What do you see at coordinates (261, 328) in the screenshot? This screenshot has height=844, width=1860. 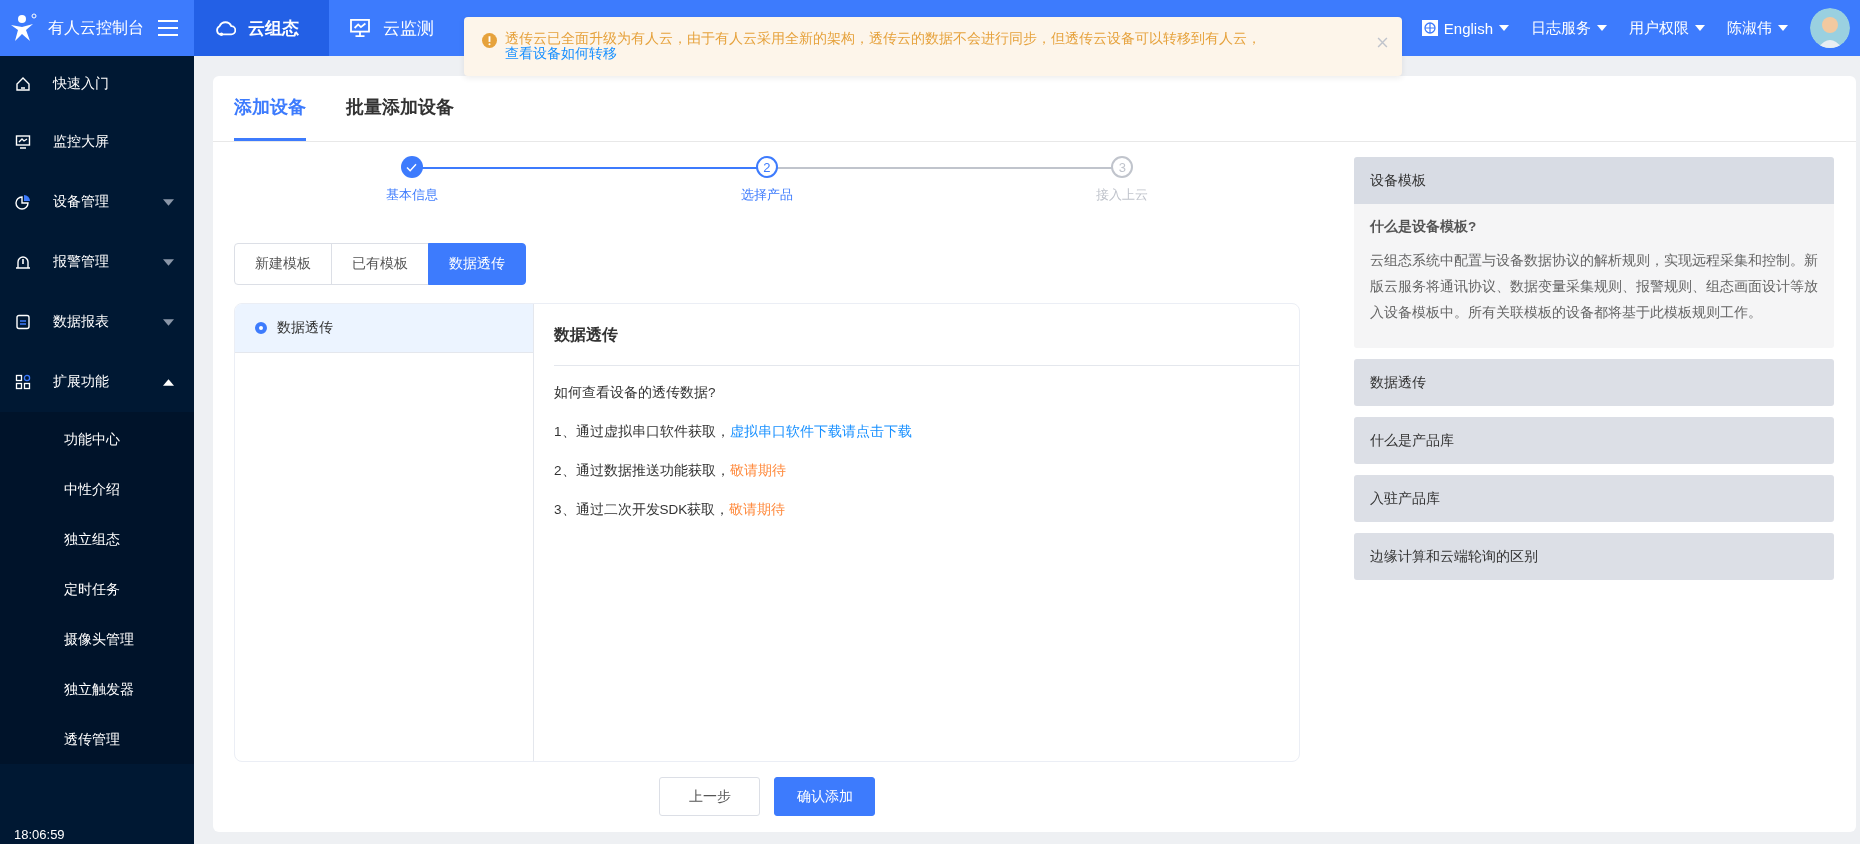 I see `radio-button` at bounding box center [261, 328].